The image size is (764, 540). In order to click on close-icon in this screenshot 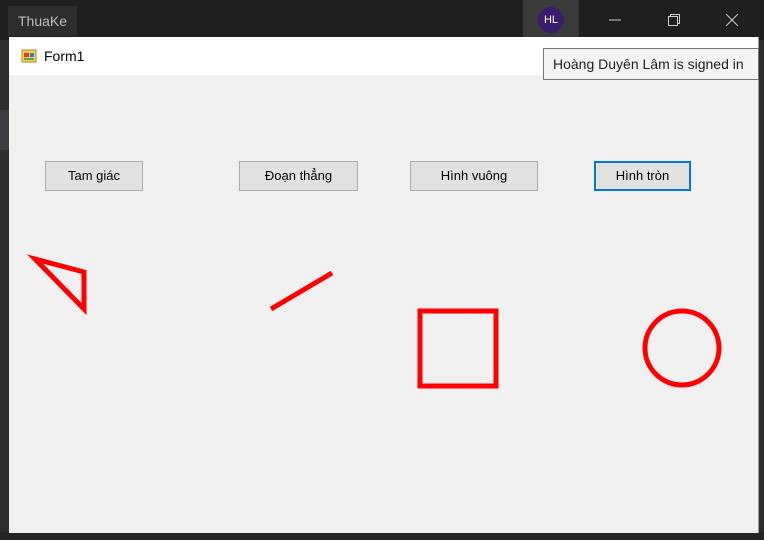, I will do `click(732, 20)`.